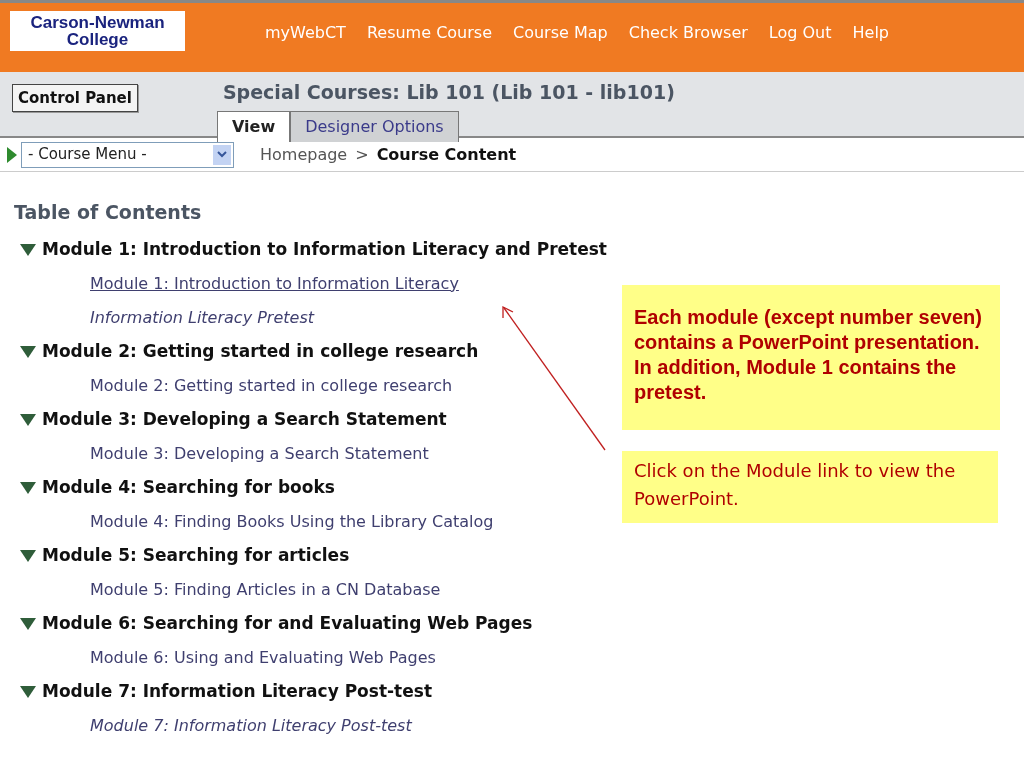 The image size is (1024, 768). What do you see at coordinates (287, 623) in the screenshot?
I see `module-heading: Module 6: Searching for and Evaluating Web Pages` at bounding box center [287, 623].